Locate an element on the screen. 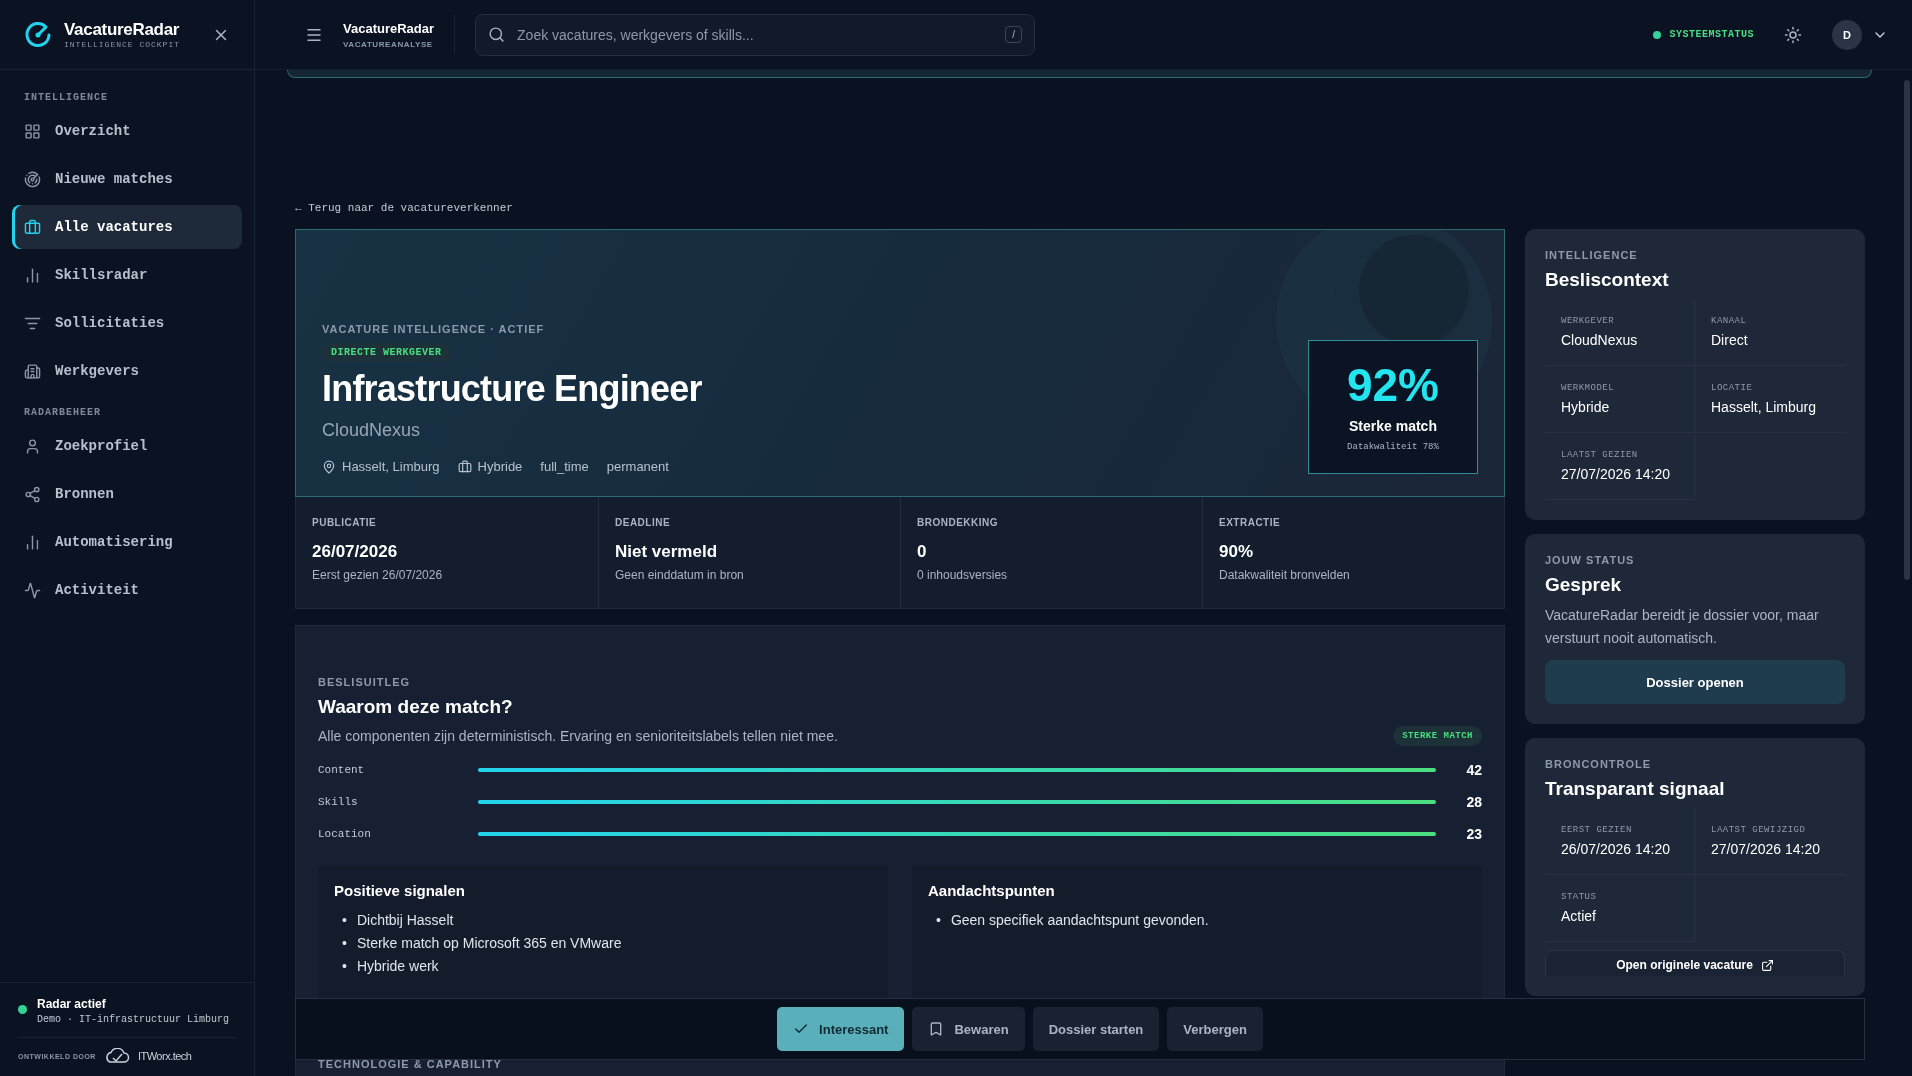 Image resolution: width=1912 pixels, height=1076 pixels. page-subtitle: VACATUREANALYSE is located at coordinates (388, 44).